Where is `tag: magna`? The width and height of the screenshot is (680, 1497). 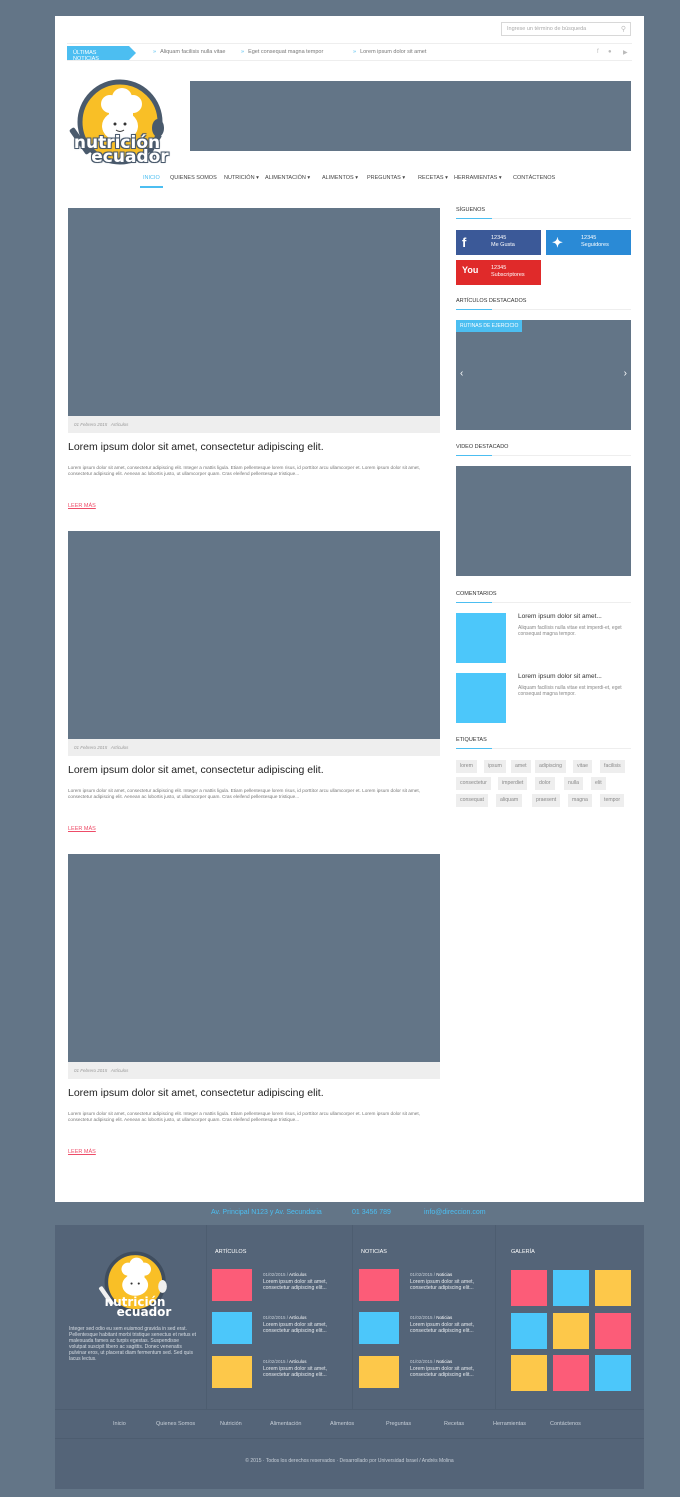
tag: magna is located at coordinates (580, 800).